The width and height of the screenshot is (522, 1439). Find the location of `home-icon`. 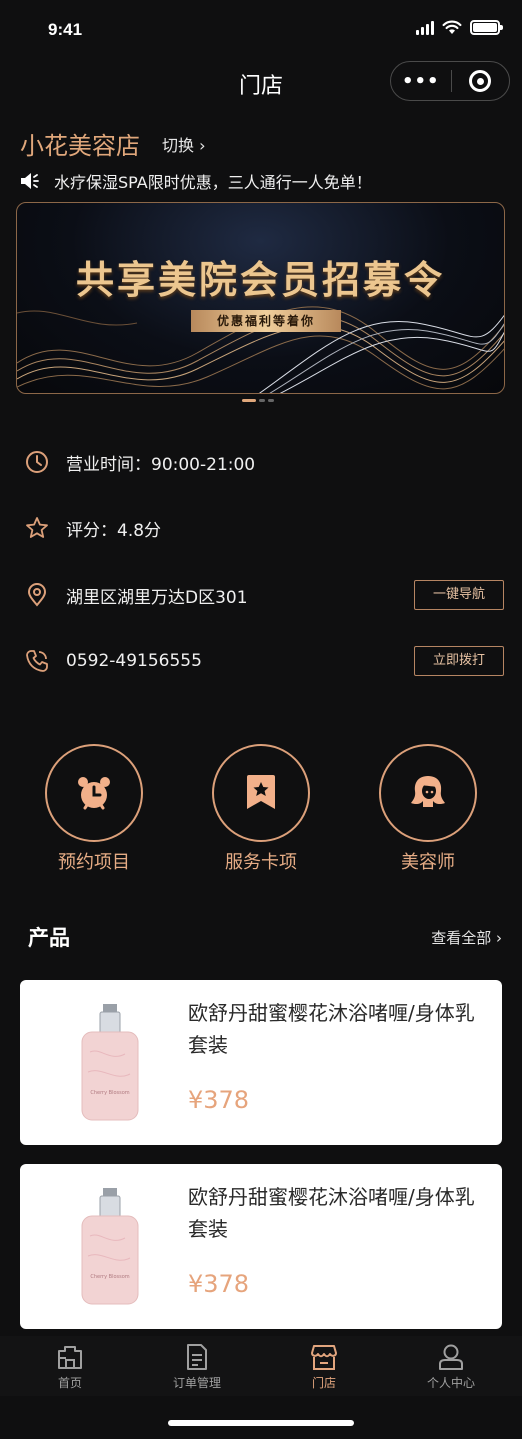

home-icon is located at coordinates (70, 1357).